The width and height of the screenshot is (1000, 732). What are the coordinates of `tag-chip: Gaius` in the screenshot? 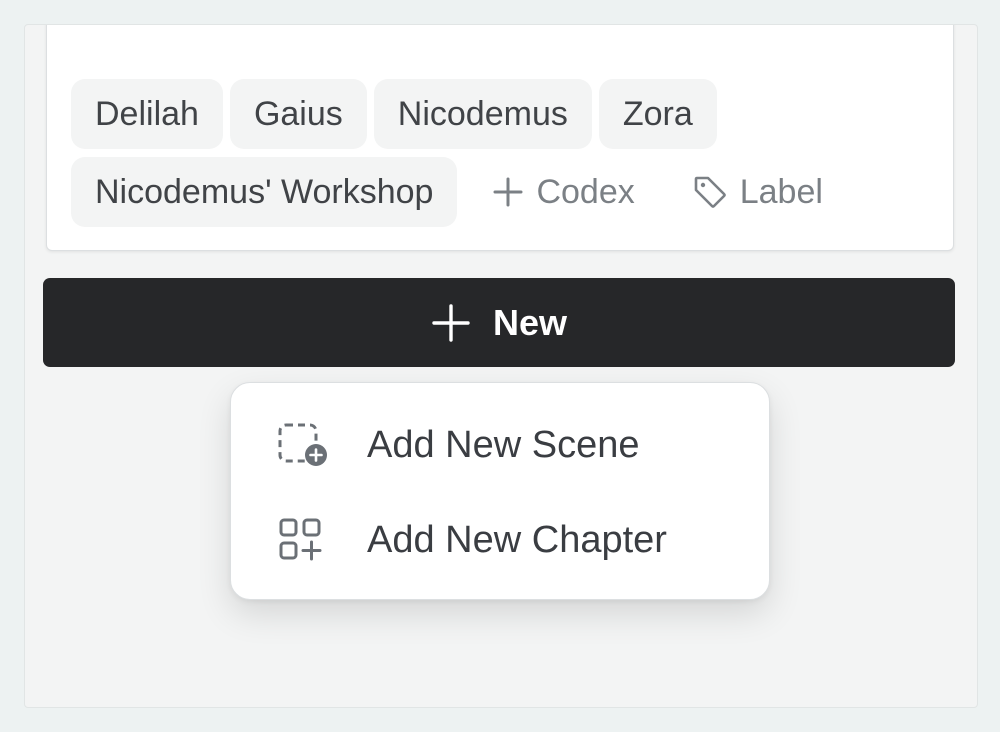 It's located at (298, 114).